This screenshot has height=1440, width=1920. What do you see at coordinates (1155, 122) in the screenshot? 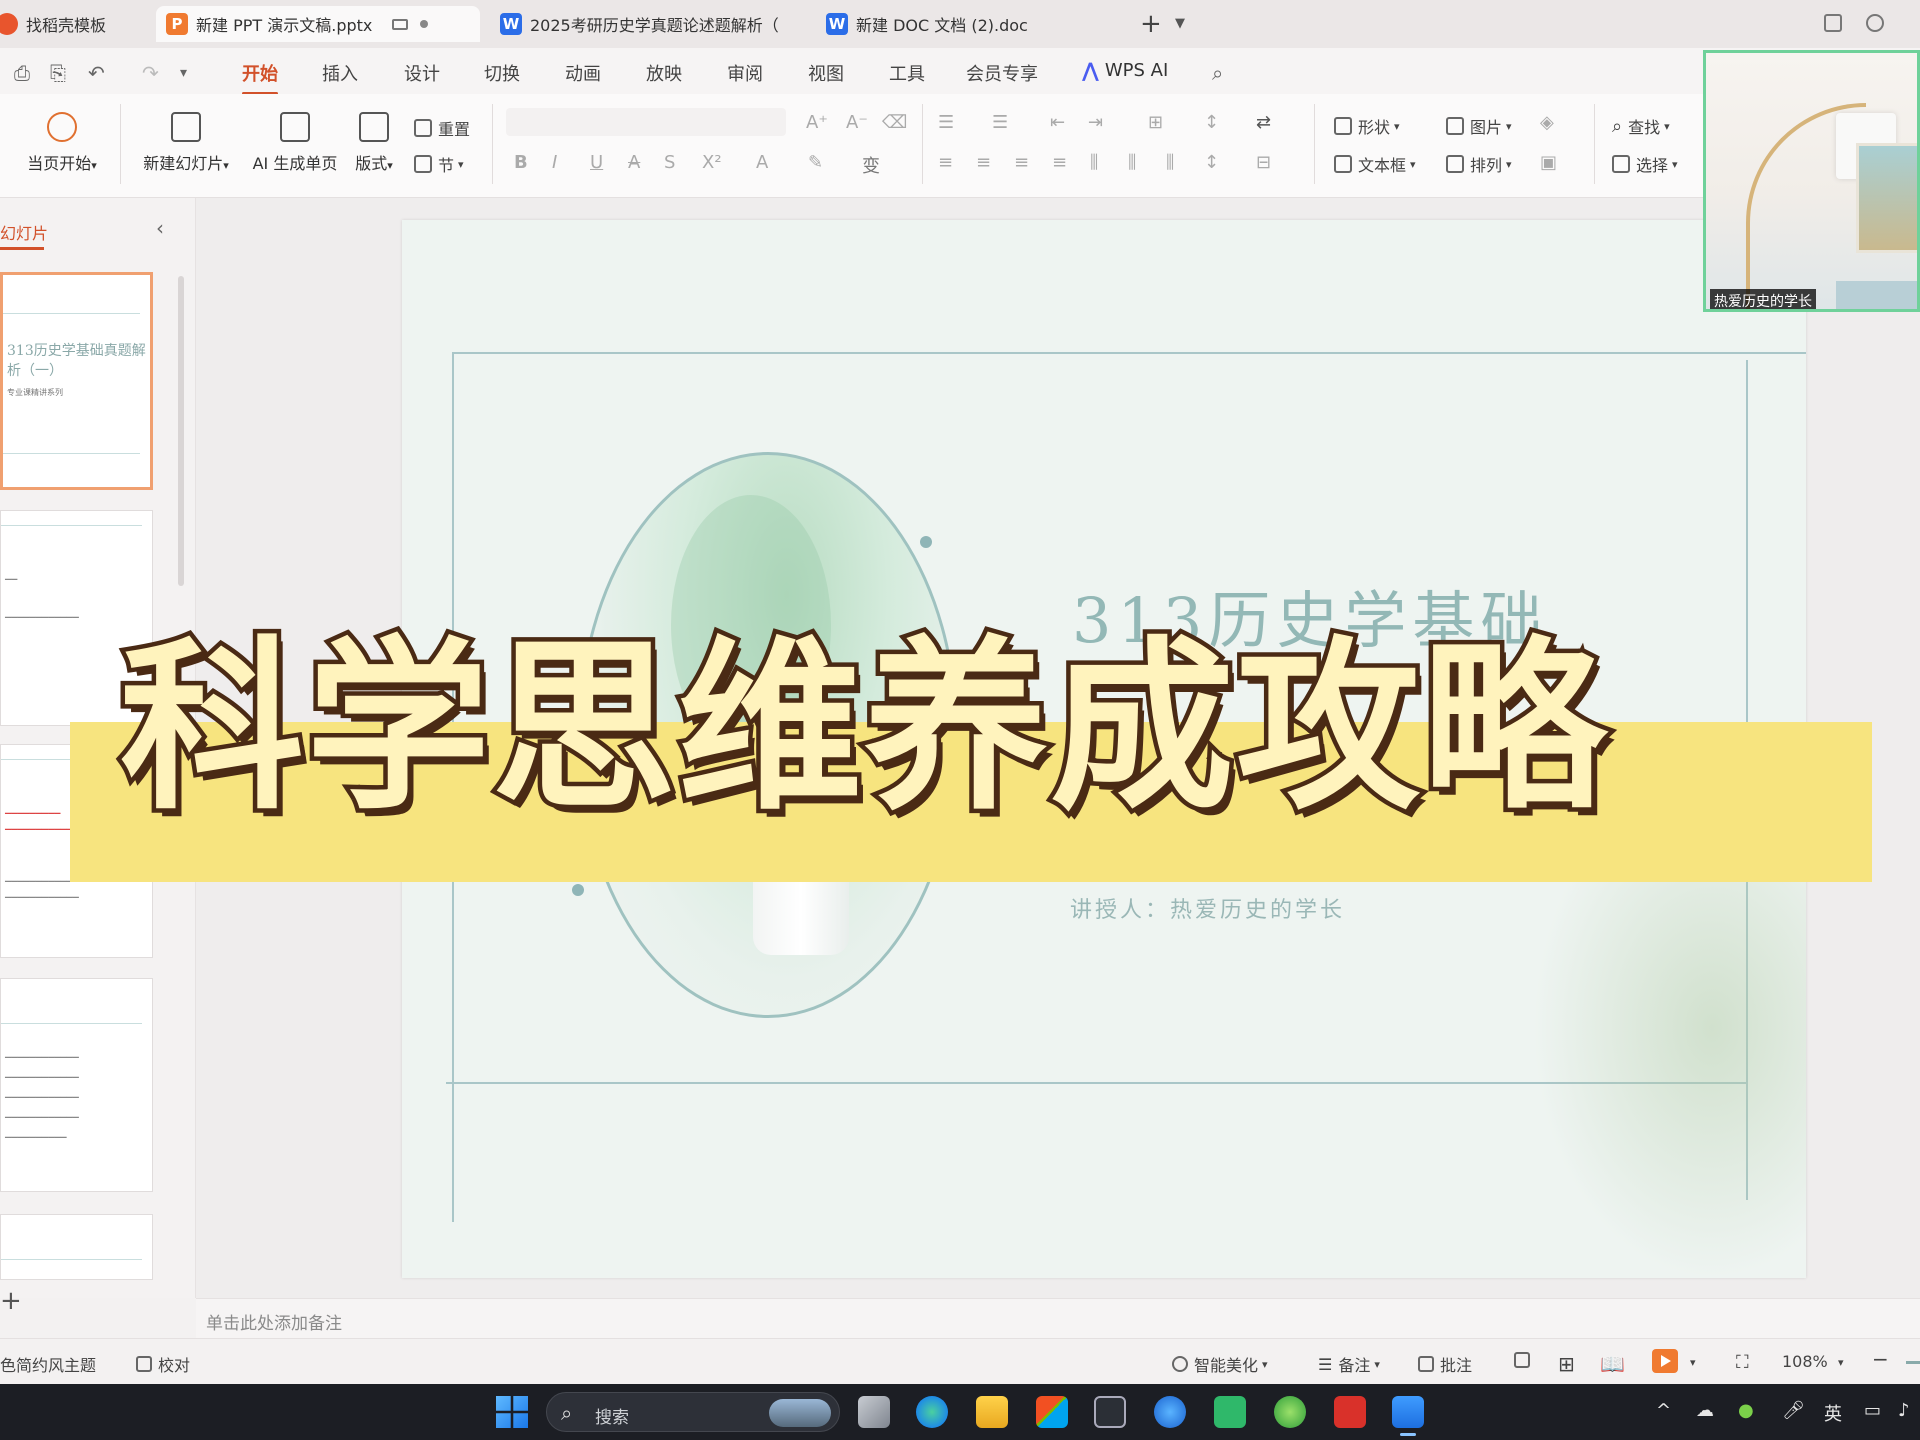
I see `text-direction-icon: ⊞` at bounding box center [1155, 122].